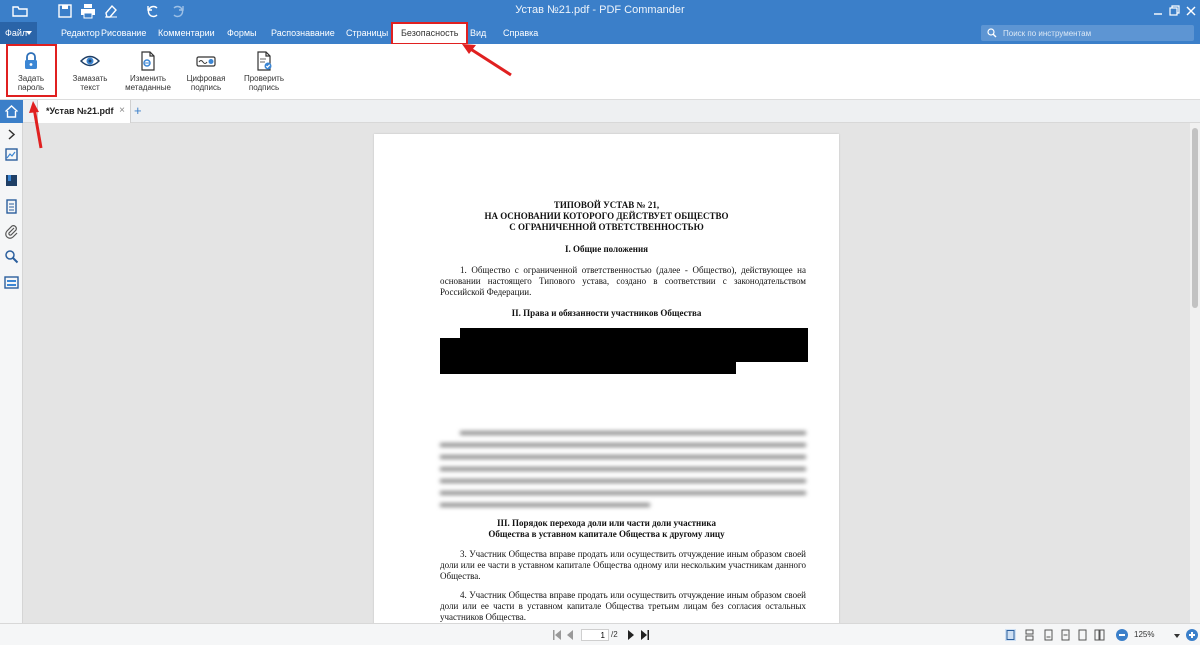 The image size is (1200, 645). Describe the element at coordinates (606, 227) in the screenshot. I see `doc-heading-line3: С ОГРАНИЧЕННОЙ ОТВЕТСТВЕННОСТЬЮ` at that location.